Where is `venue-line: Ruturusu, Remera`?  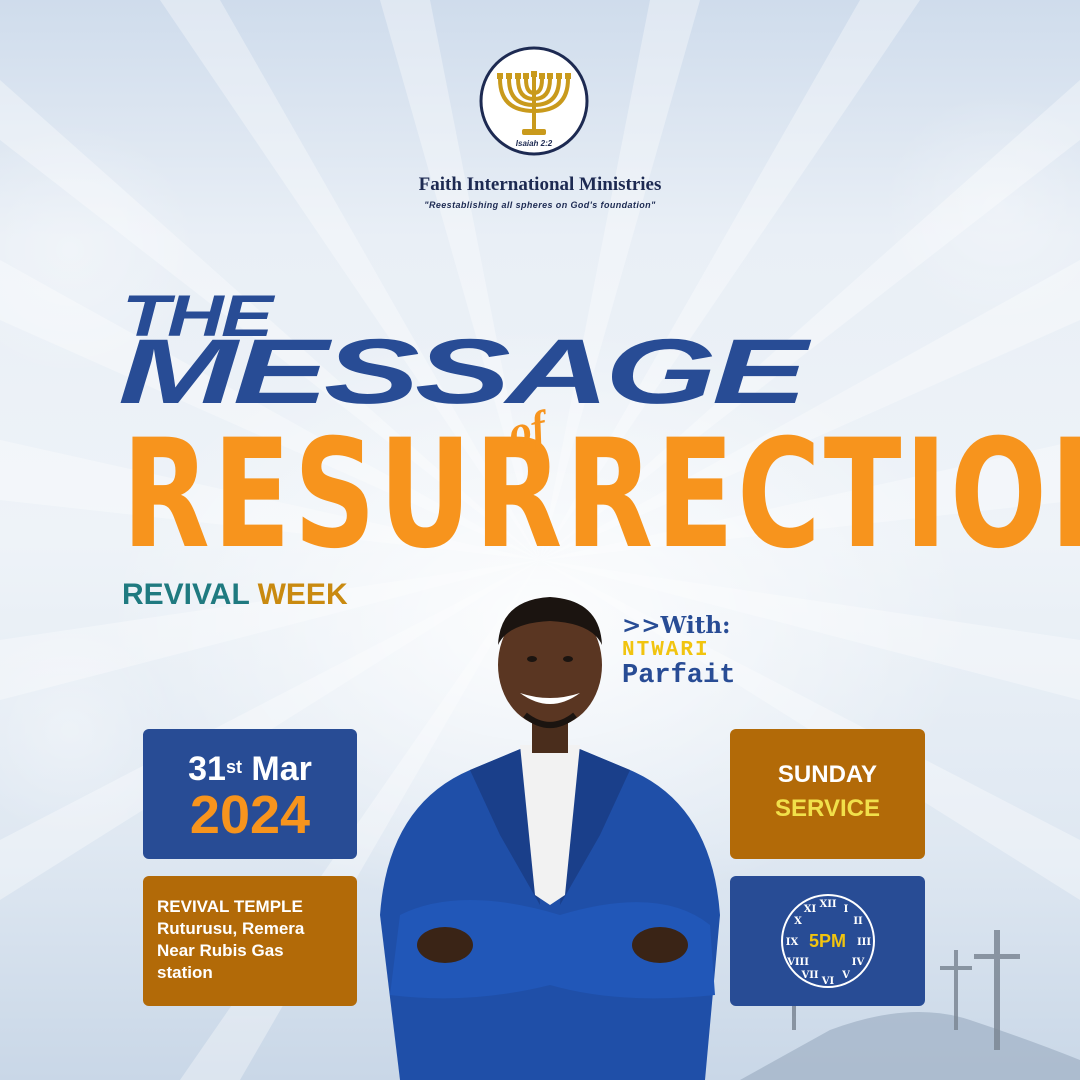
venue-line: Ruturusu, Remera is located at coordinates (231, 928).